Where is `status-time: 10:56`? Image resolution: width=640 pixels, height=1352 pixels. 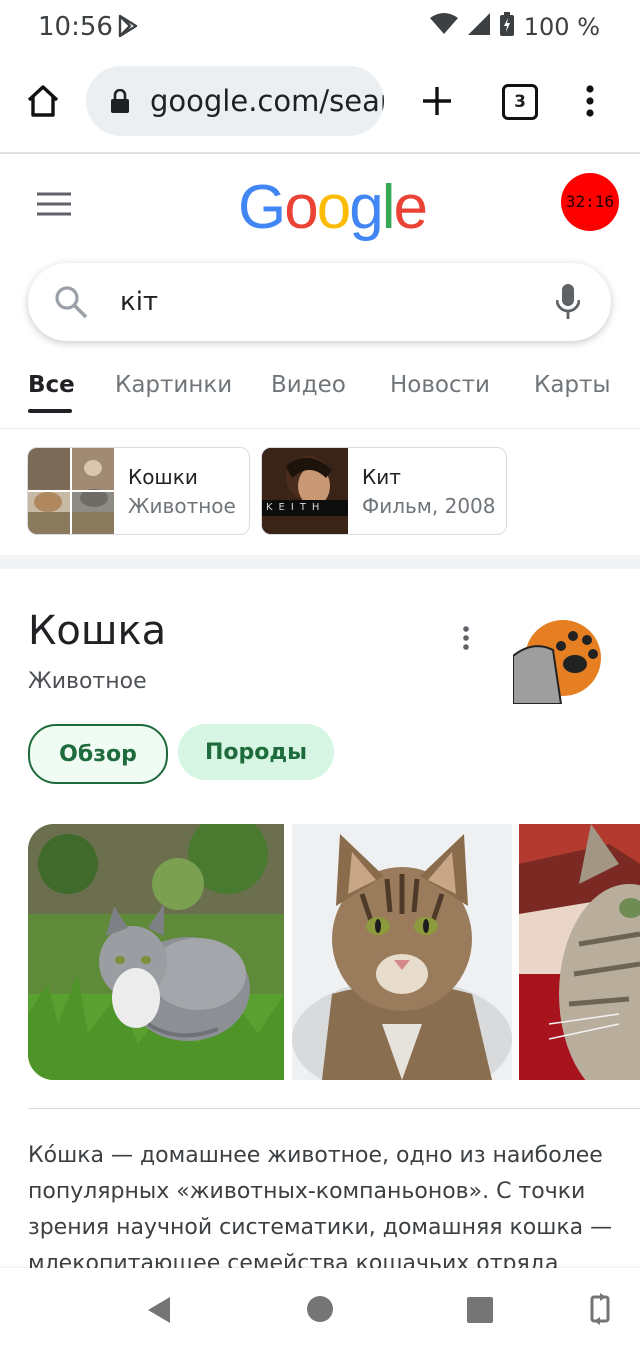 status-time: 10:56 is located at coordinates (75, 27).